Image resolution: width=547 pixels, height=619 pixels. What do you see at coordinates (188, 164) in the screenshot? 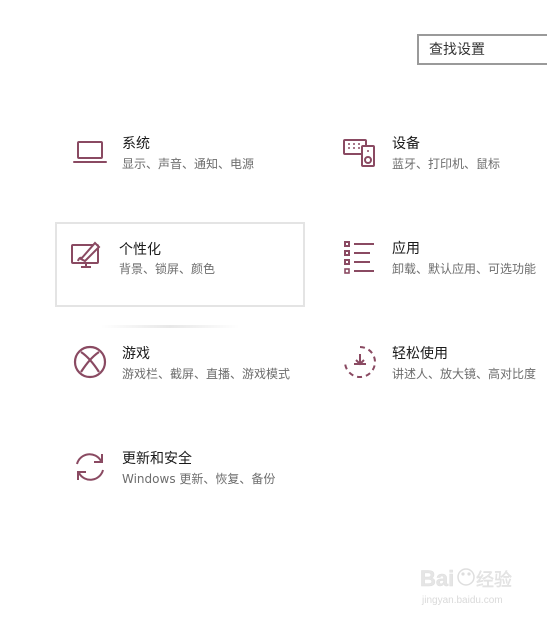
I see `tile-description: 显示、声音、通知、电源` at bounding box center [188, 164].